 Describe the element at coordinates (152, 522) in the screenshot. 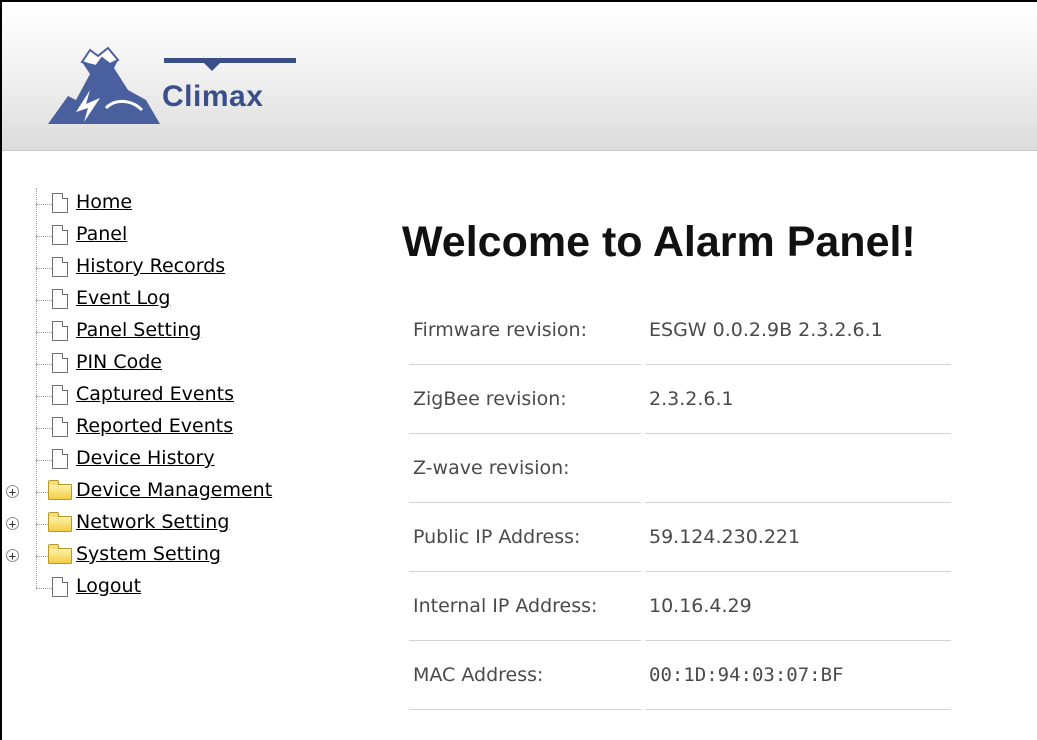

I see `sidebar-item-label: Network Setting` at that location.